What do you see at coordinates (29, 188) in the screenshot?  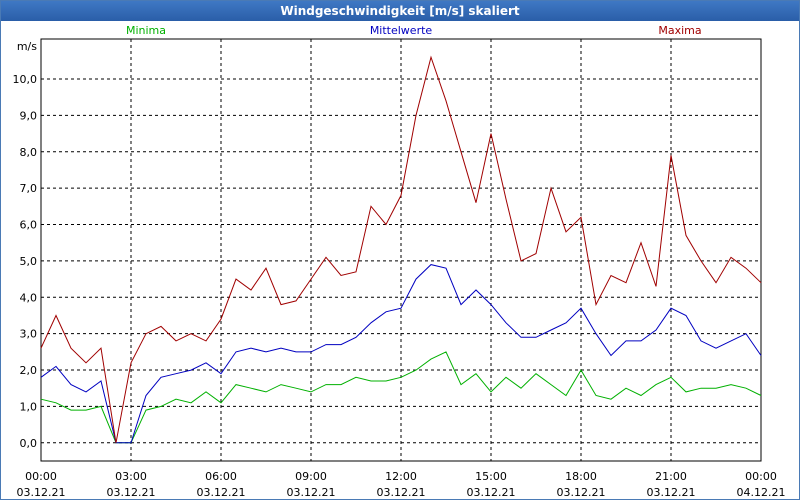 I see `y-tick-label: 7,0` at bounding box center [29, 188].